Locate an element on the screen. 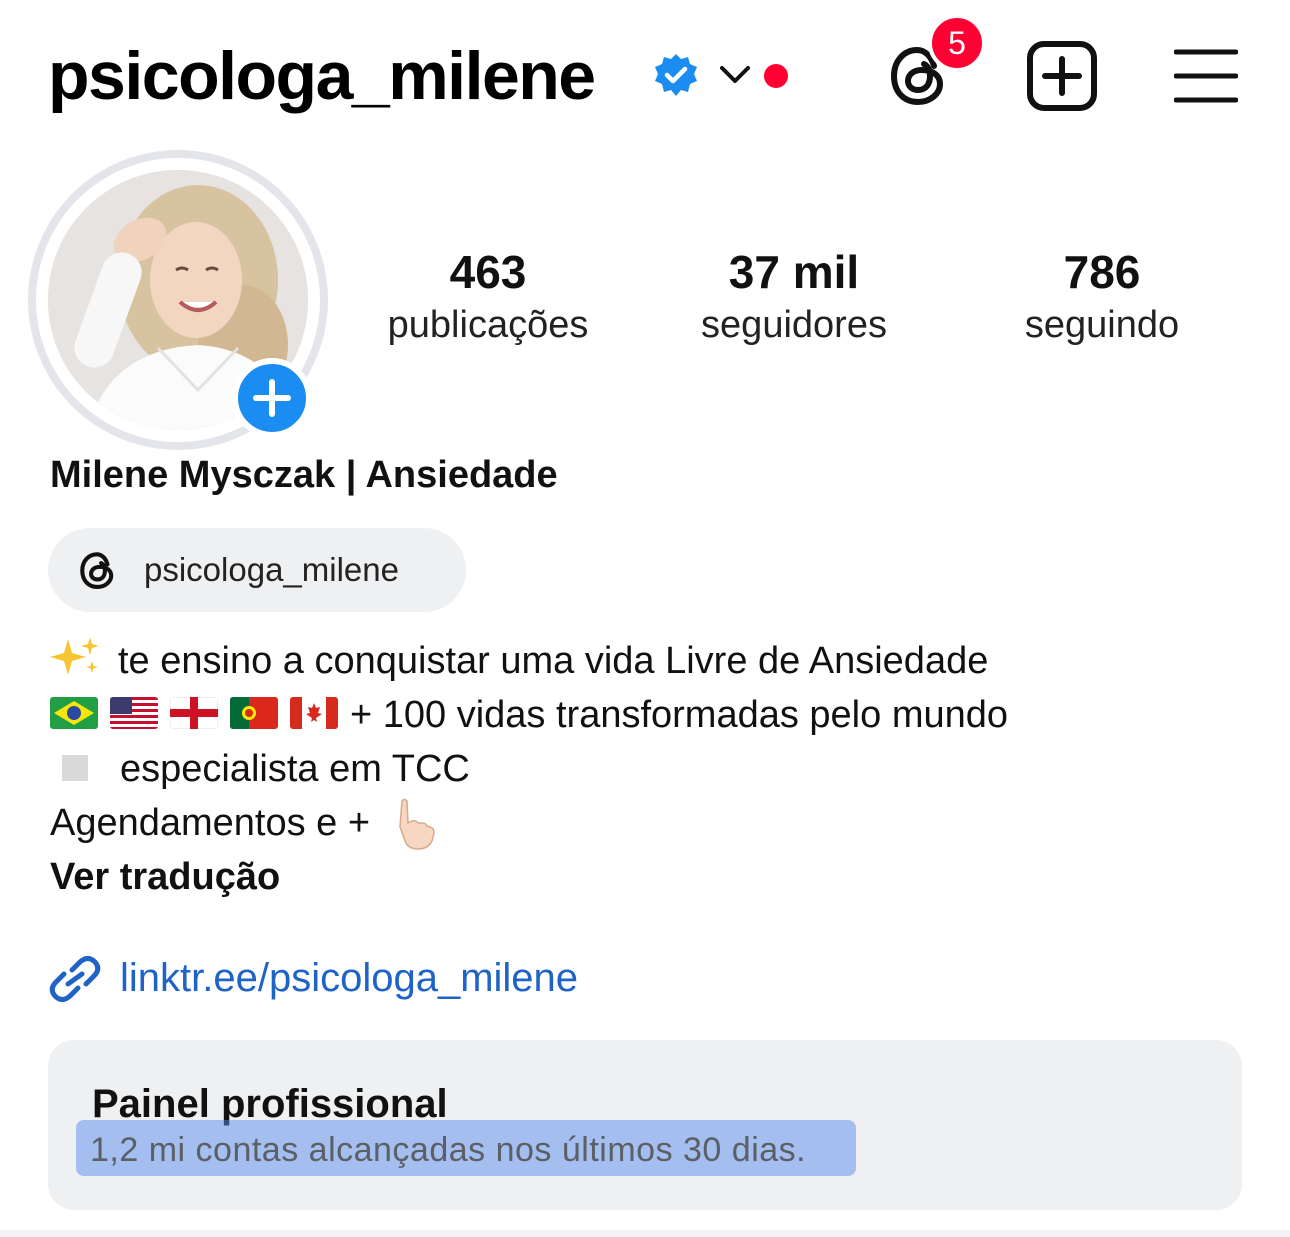  sparkles-icon is located at coordinates (74, 656).